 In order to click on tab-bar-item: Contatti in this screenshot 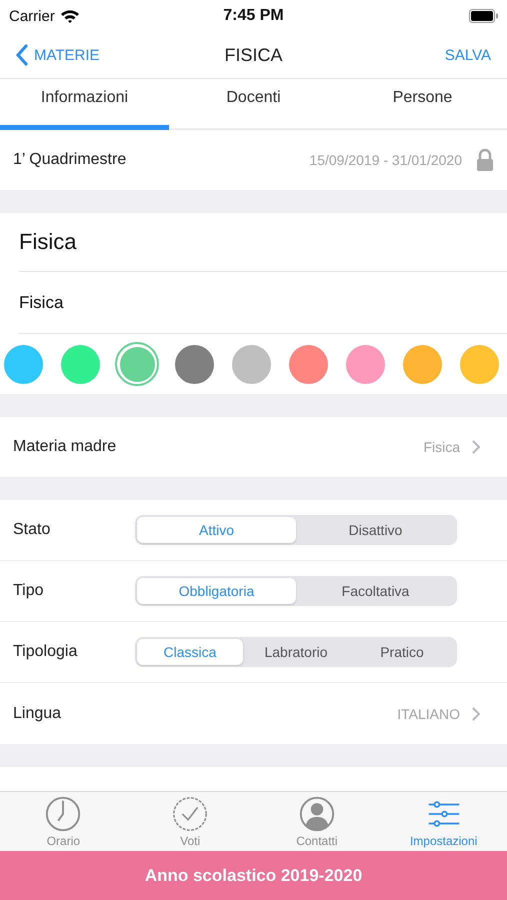, I will do `click(317, 821)`.